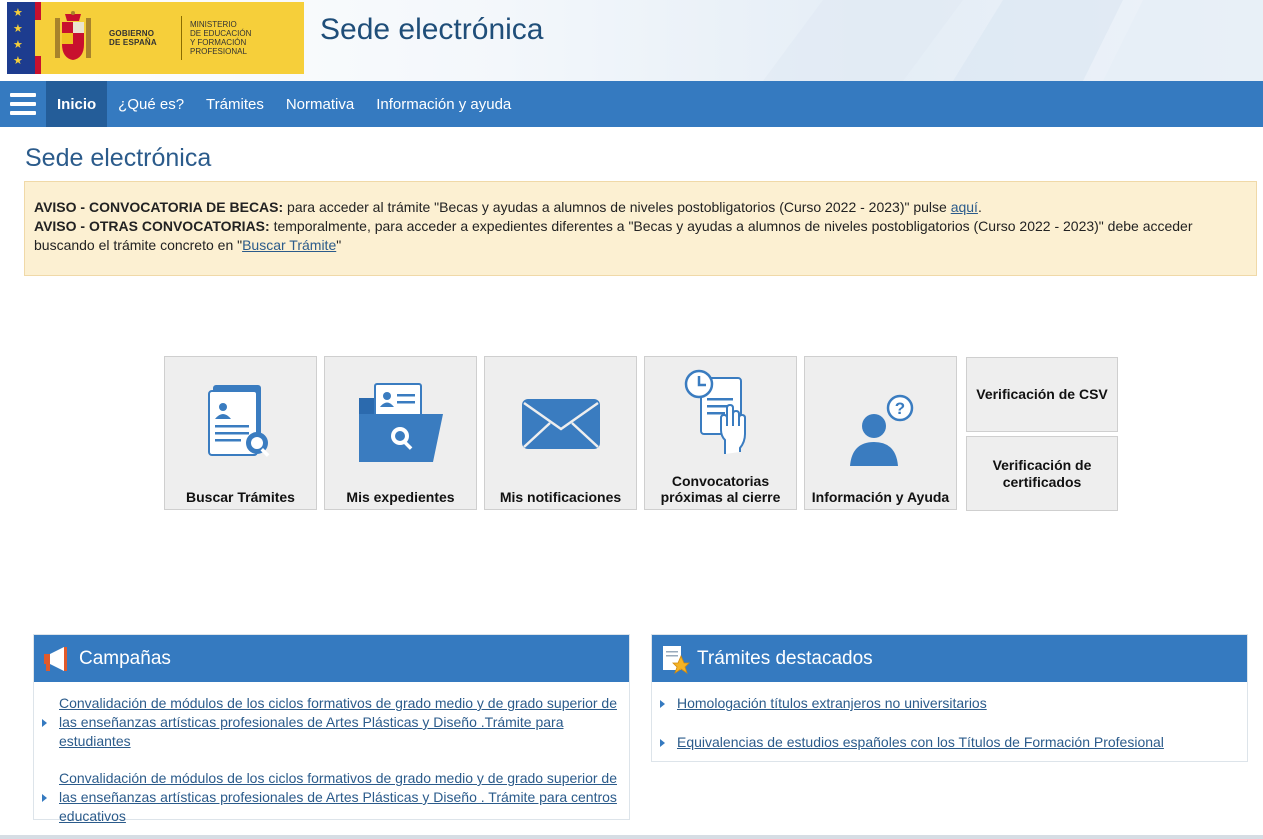 The height and width of the screenshot is (839, 1263). What do you see at coordinates (73, 38) in the screenshot?
I see `coat-of-arms-icon` at bounding box center [73, 38].